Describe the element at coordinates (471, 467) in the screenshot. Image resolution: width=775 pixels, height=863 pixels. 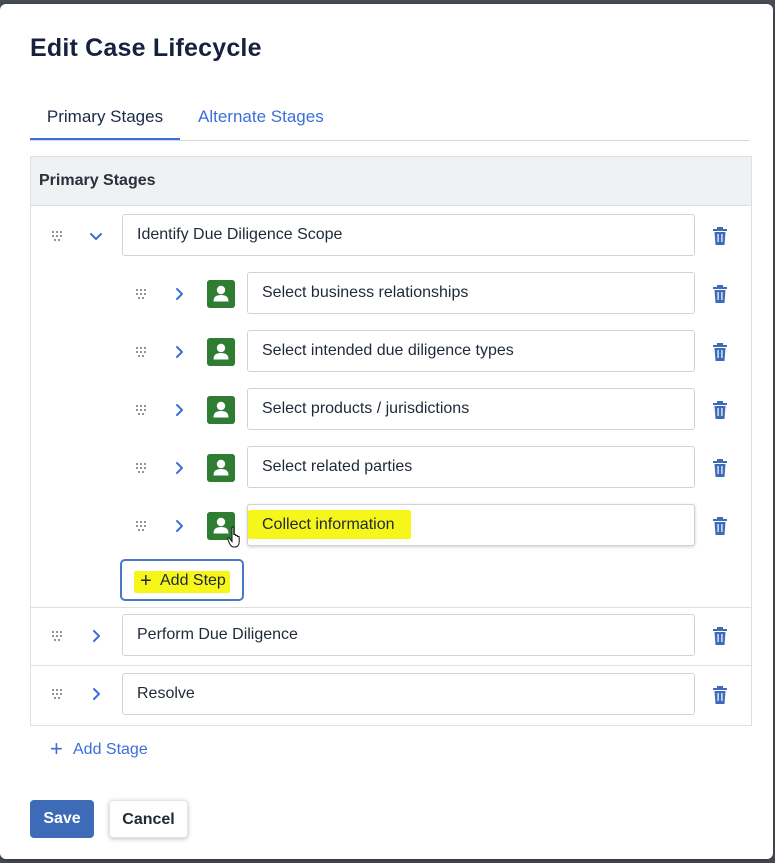
I see `step-name-field: Select related parties` at that location.